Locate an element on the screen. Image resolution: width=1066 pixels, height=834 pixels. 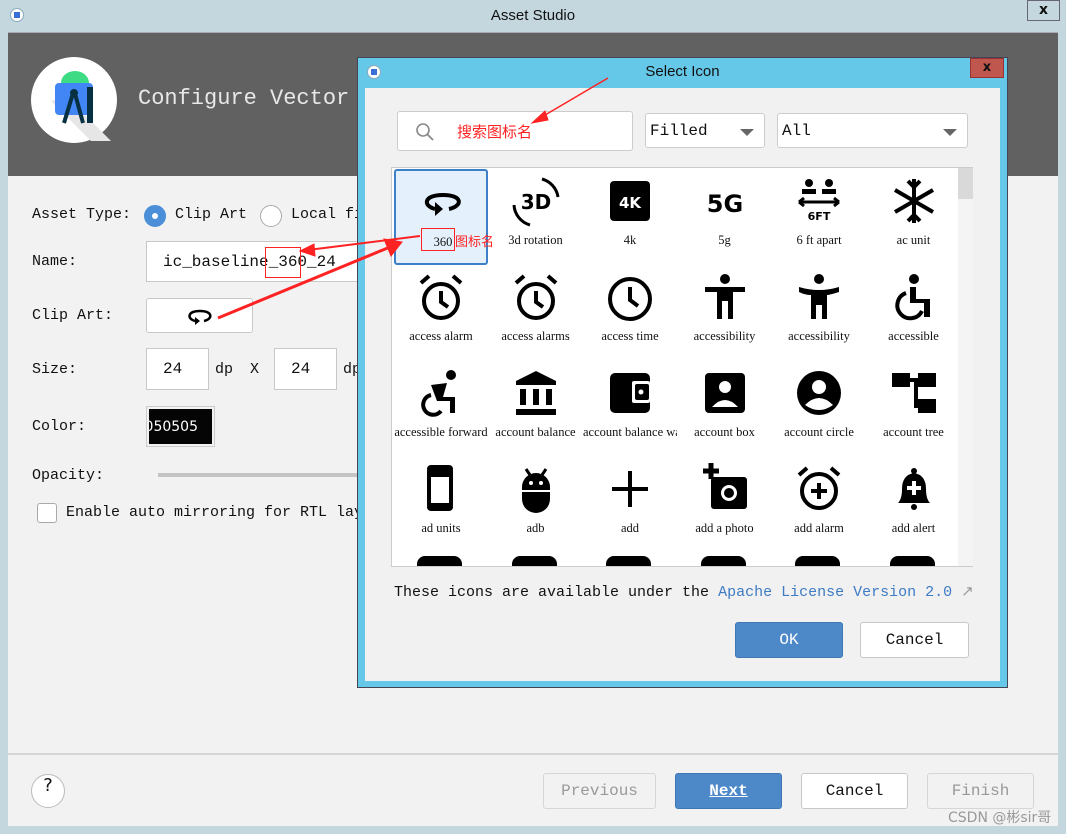
icon-cell-6-ft-apart: 6FT 6 ft apart is located at coordinates (819, 217).